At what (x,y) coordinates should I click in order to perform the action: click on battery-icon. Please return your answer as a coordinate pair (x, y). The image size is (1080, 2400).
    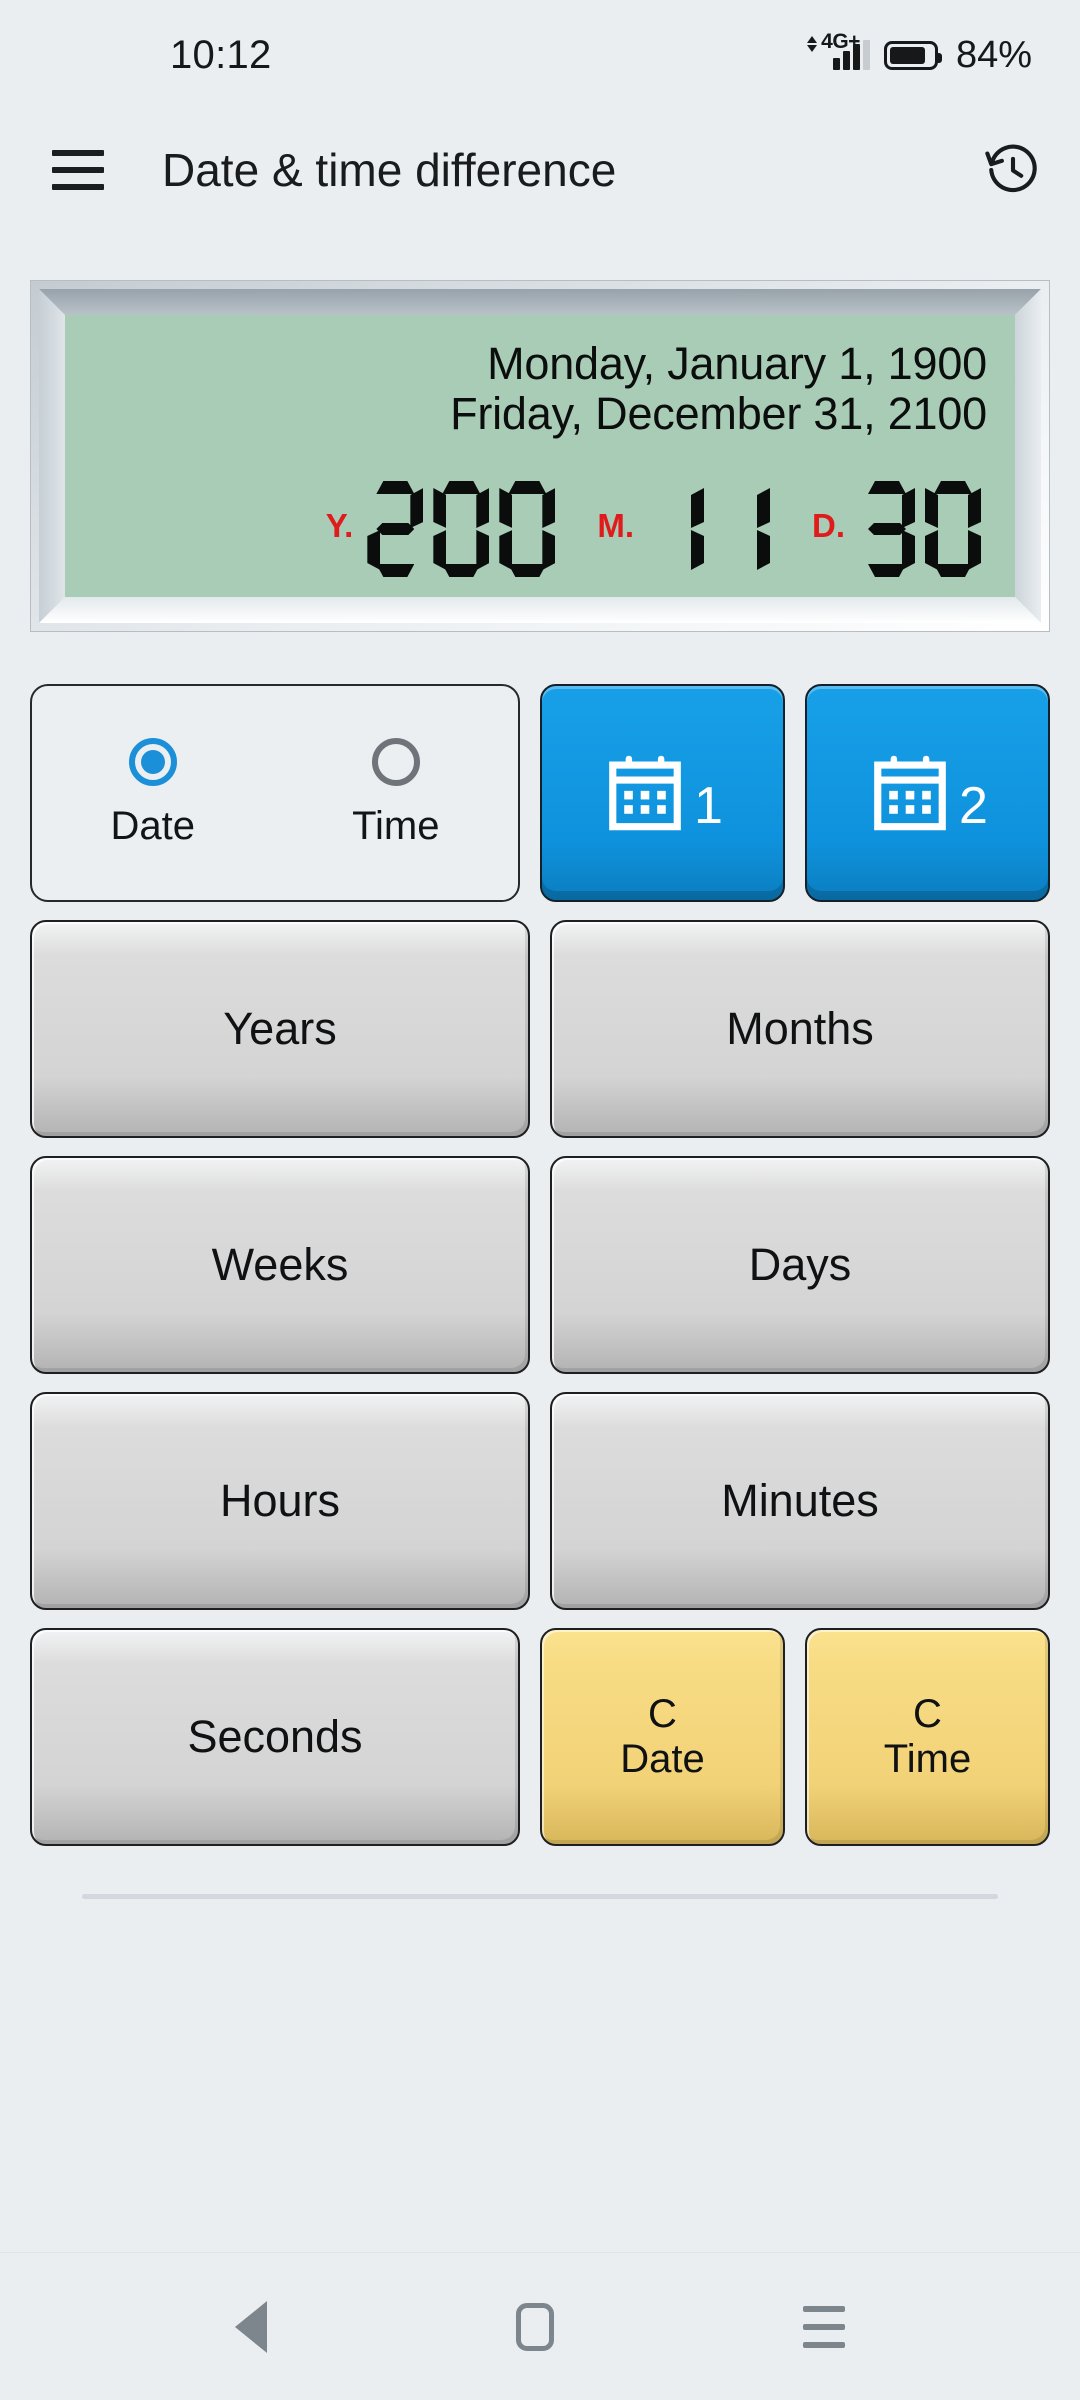
    Looking at the image, I should click on (912, 55).